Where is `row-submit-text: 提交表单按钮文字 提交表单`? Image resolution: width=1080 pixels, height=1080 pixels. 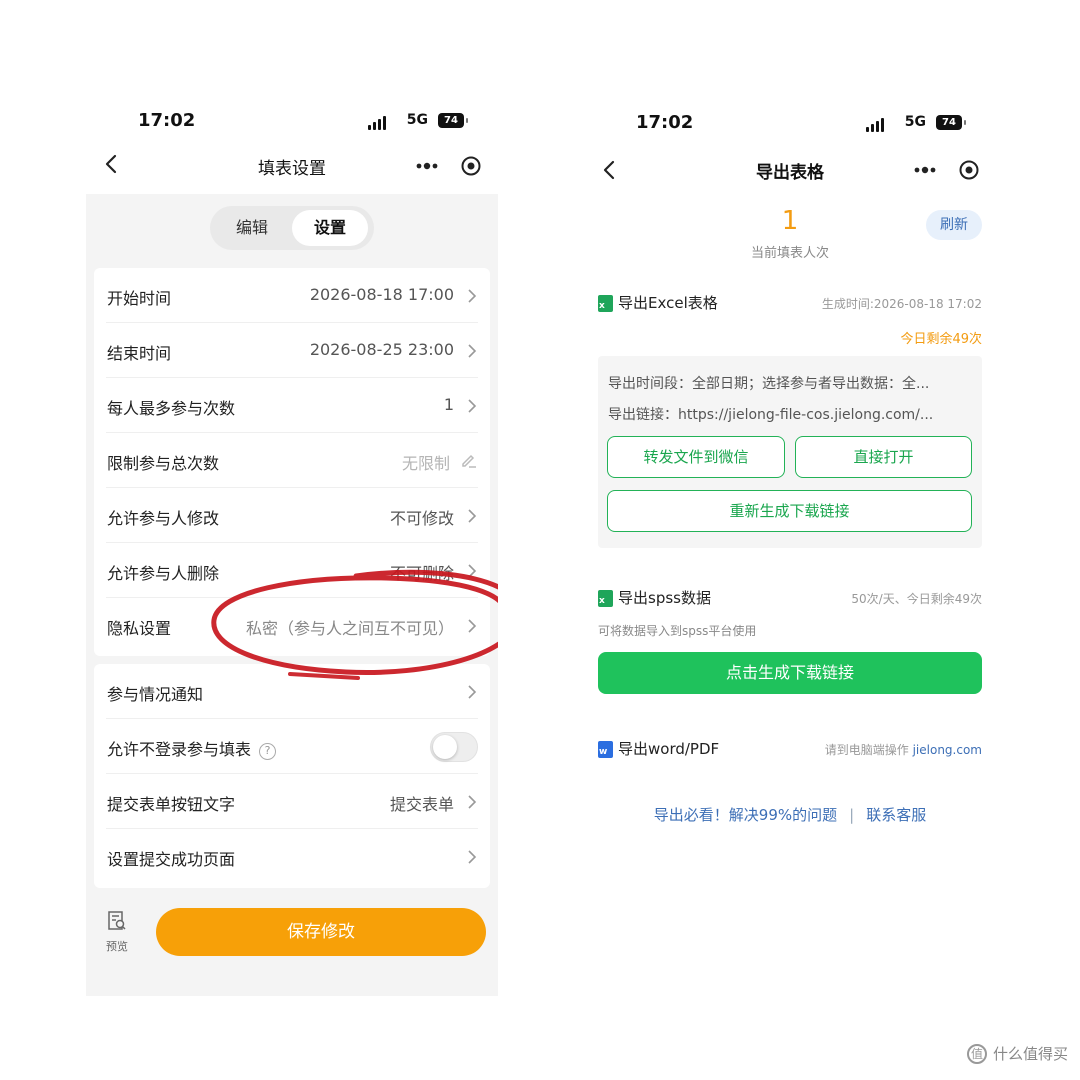
row-submit-text: 提交表单按钮文字 提交表单 is located at coordinates (292, 801).